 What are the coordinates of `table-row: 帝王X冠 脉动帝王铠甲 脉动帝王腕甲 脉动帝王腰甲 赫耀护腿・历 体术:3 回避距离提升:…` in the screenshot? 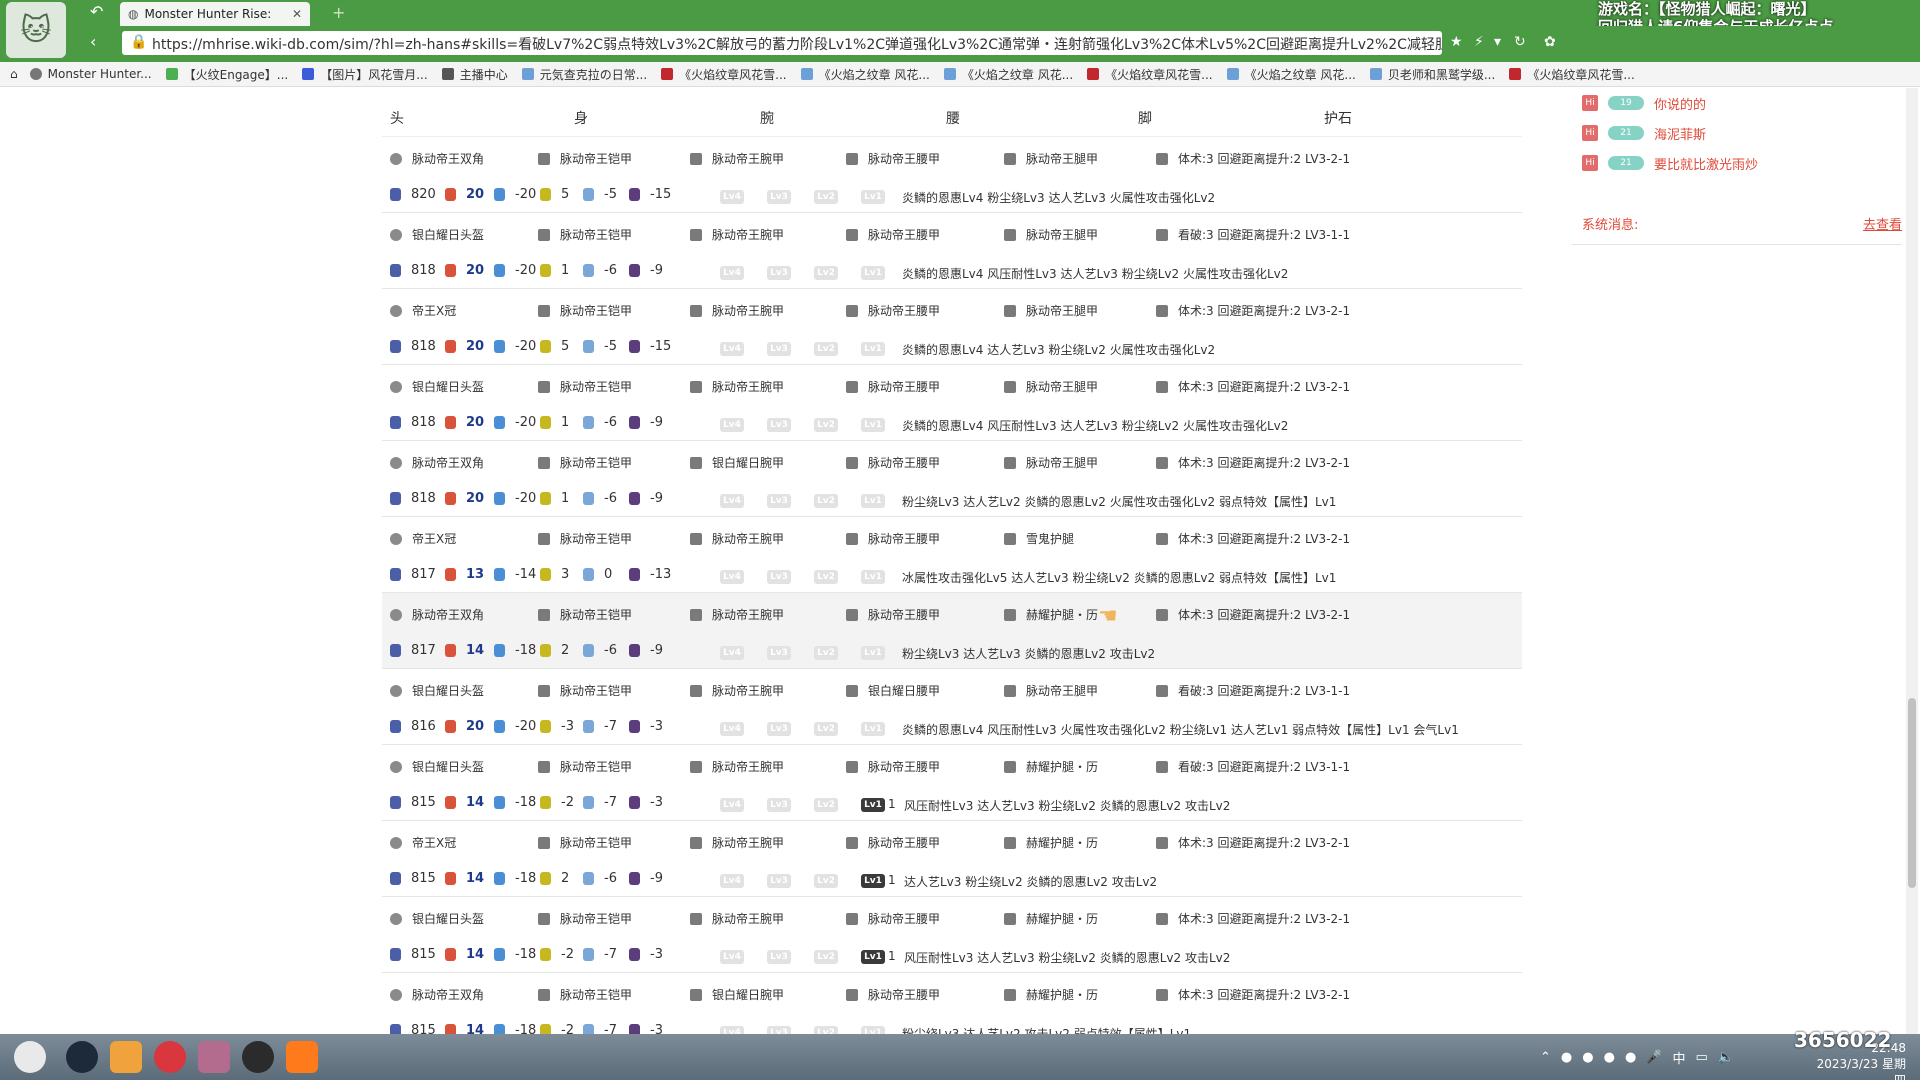 It's located at (952, 859).